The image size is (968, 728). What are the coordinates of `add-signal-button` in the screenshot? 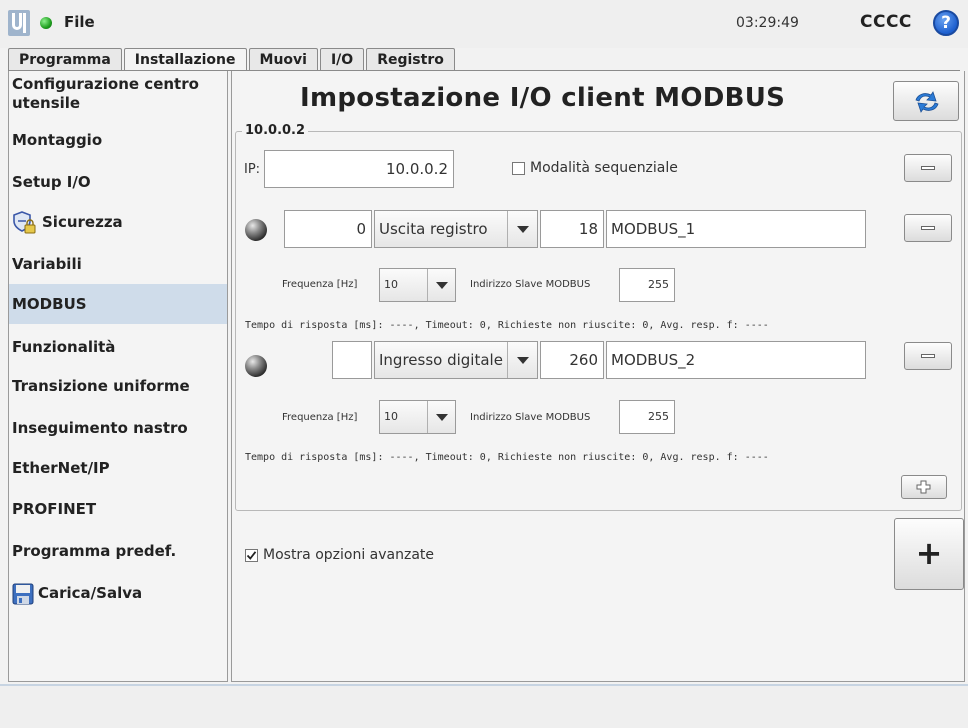 It's located at (924, 487).